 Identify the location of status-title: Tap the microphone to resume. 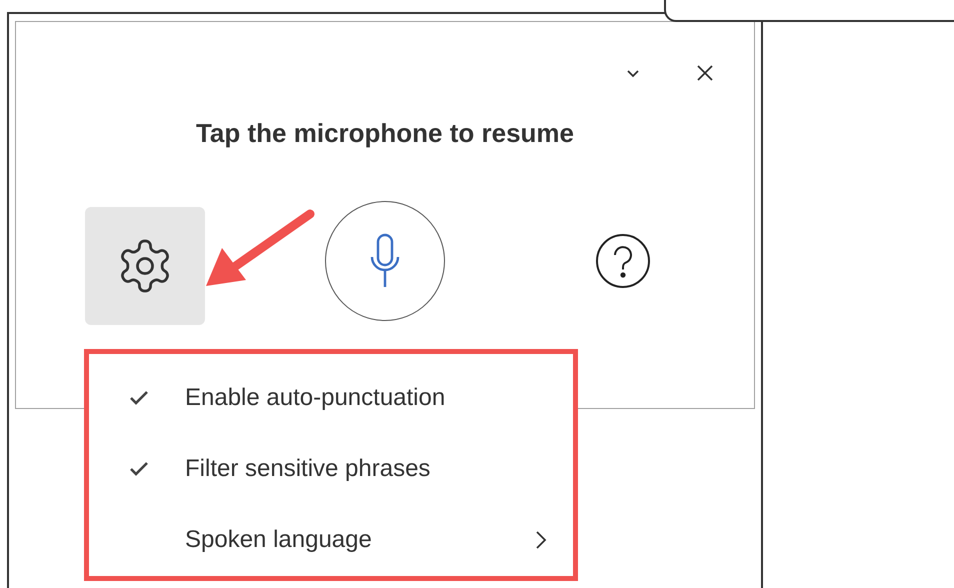
(384, 133).